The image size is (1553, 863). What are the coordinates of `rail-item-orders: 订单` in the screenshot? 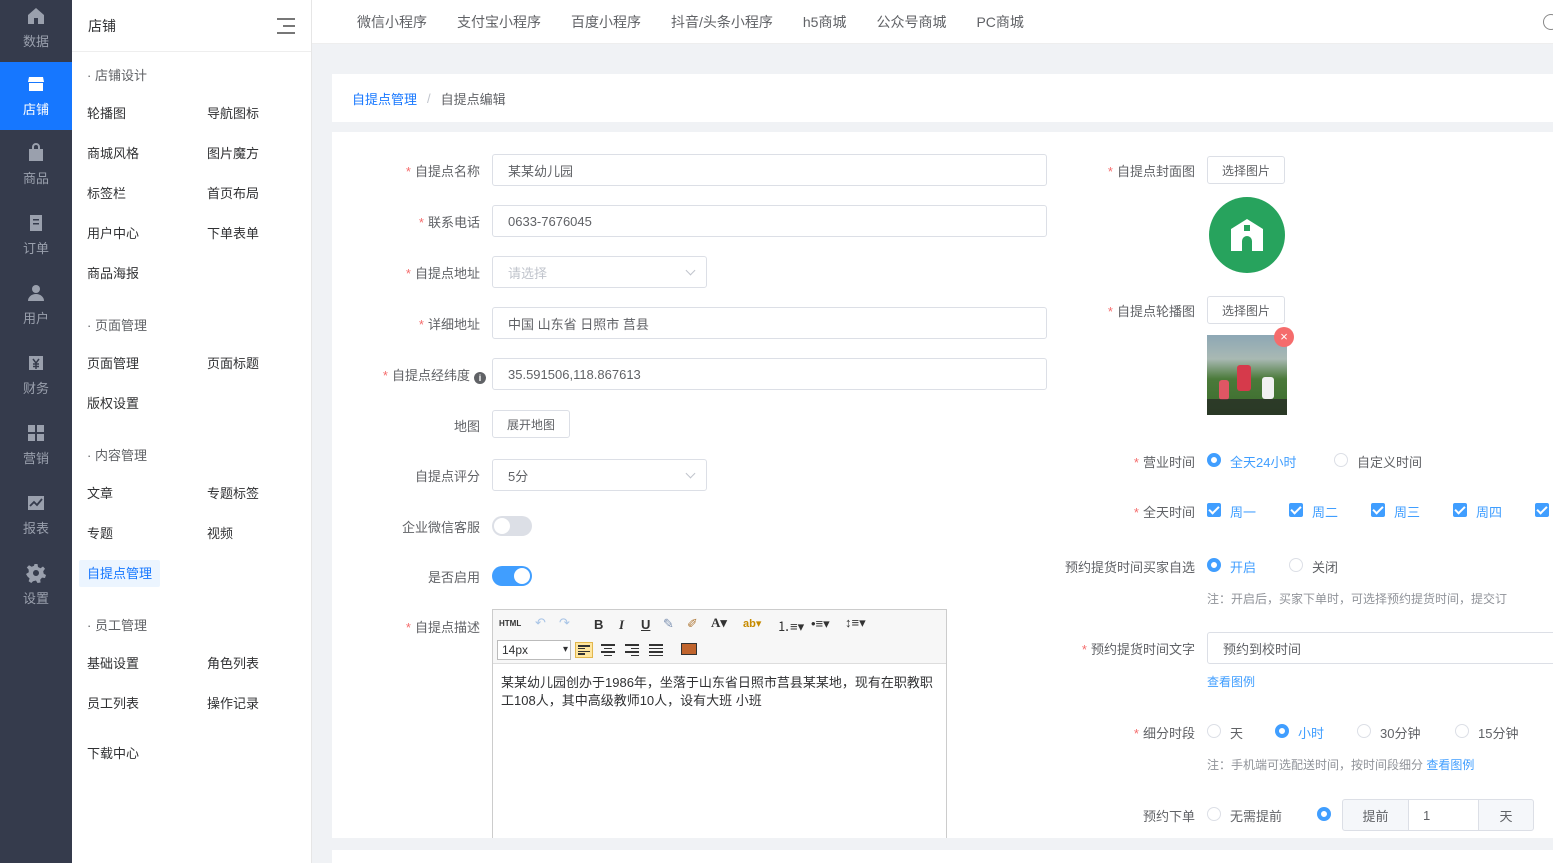 It's located at (36, 235).